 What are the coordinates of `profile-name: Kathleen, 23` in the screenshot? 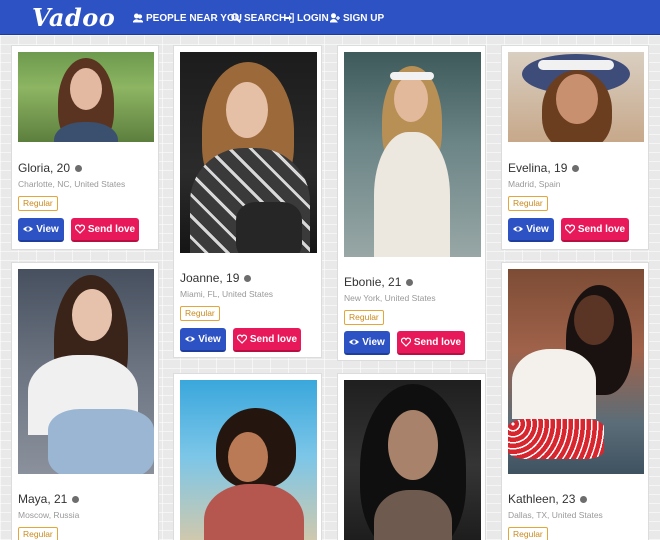 It's located at (541, 499).